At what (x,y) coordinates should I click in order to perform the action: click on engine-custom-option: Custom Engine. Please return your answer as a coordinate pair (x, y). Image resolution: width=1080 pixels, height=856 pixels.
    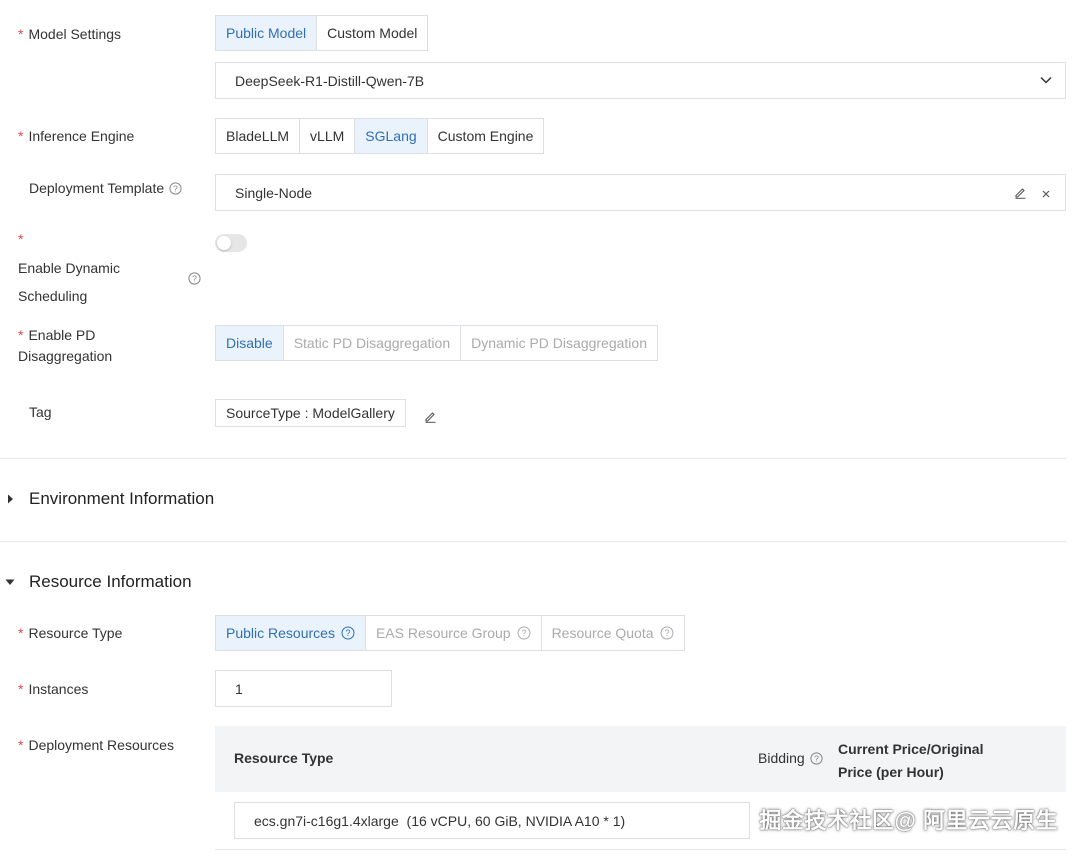
    Looking at the image, I should click on (485, 136).